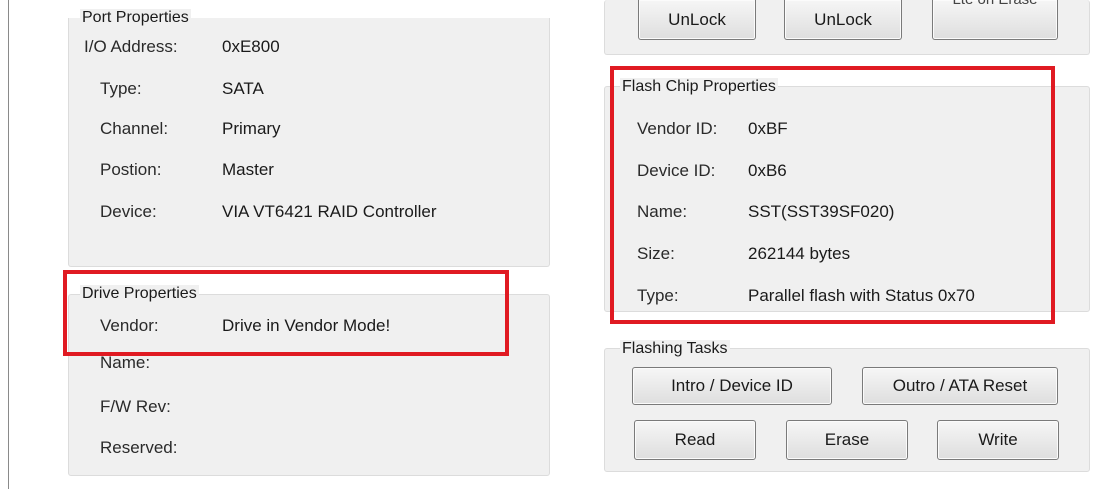 Image resolution: width=1118 pixels, height=489 pixels. What do you see at coordinates (121, 88) in the screenshot?
I see `type-label: Type:` at bounding box center [121, 88].